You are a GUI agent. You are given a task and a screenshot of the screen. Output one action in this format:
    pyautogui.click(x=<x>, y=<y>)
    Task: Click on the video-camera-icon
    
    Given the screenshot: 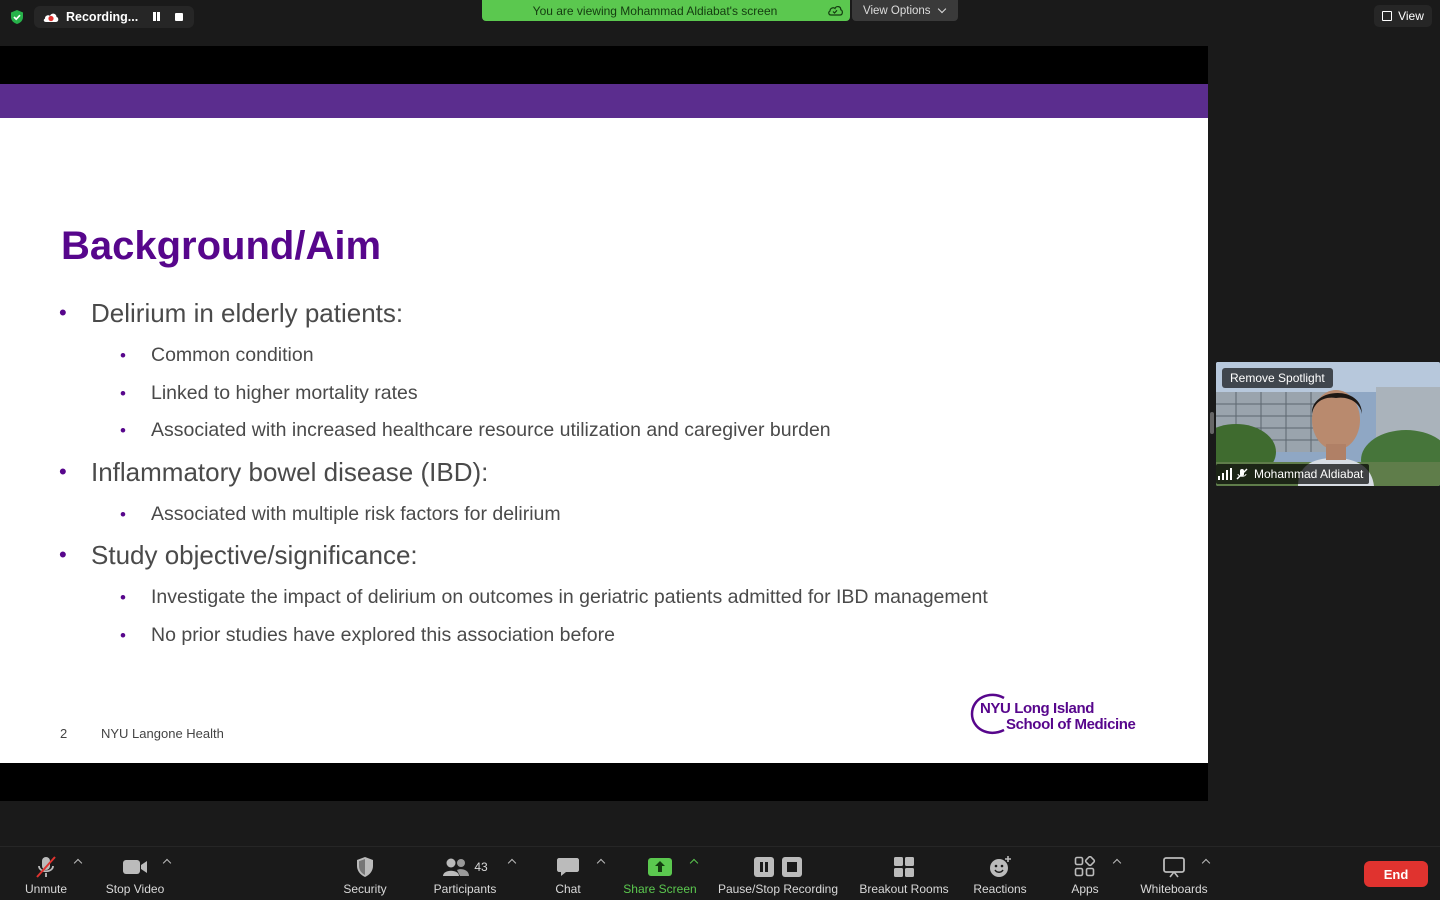 What is the action you would take?
    pyautogui.click(x=135, y=867)
    